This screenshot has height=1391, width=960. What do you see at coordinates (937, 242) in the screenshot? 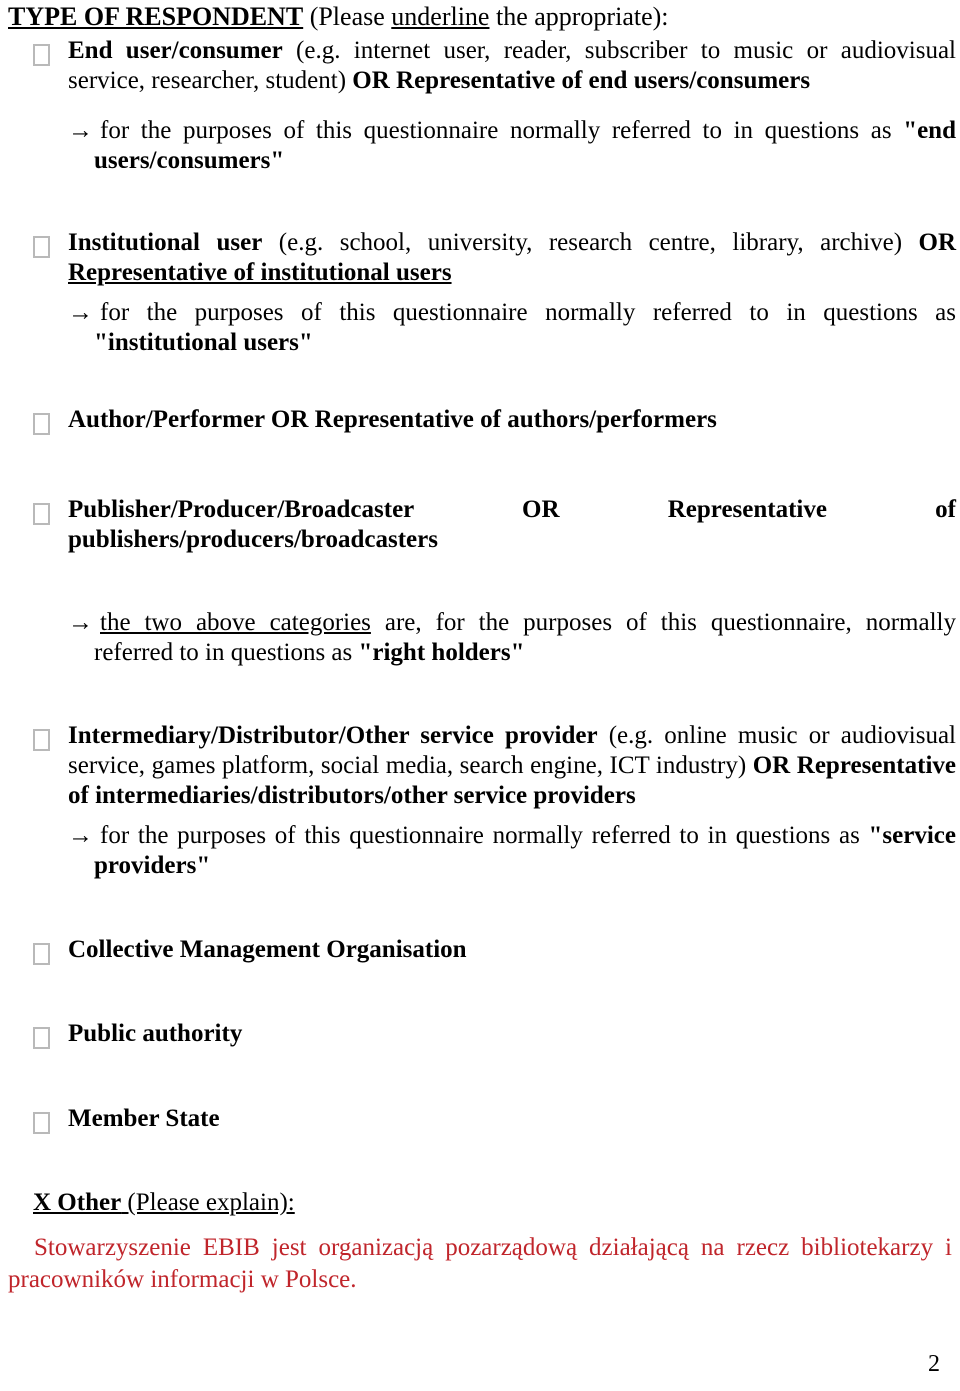
I see `option-institutional-user-bold-tail: OR` at bounding box center [937, 242].